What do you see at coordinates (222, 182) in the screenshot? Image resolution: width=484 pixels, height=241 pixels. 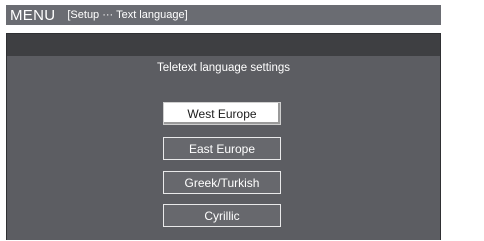 I see `option-greek-turkish: Greek/Turkish` at bounding box center [222, 182].